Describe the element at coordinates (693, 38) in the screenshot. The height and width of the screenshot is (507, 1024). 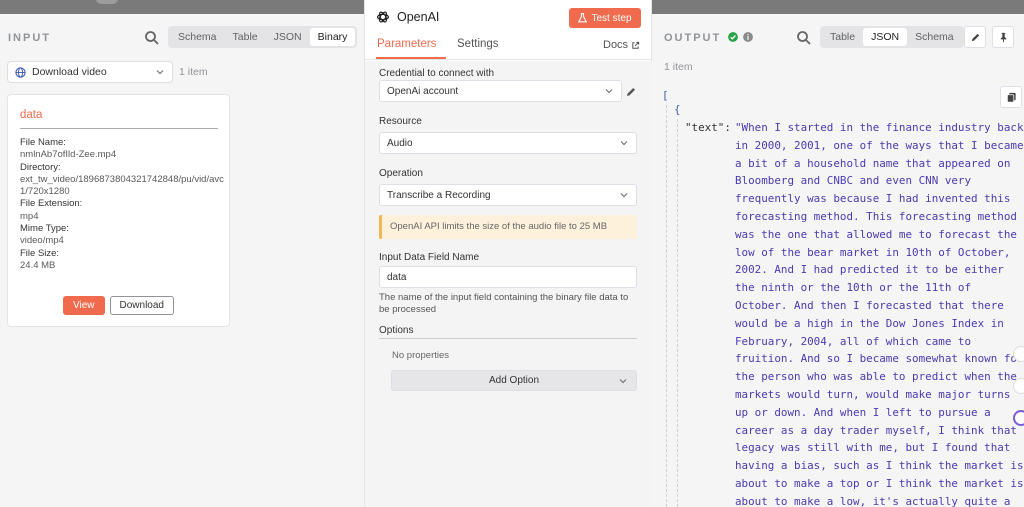
I see `output-title: OUTPUT` at that location.